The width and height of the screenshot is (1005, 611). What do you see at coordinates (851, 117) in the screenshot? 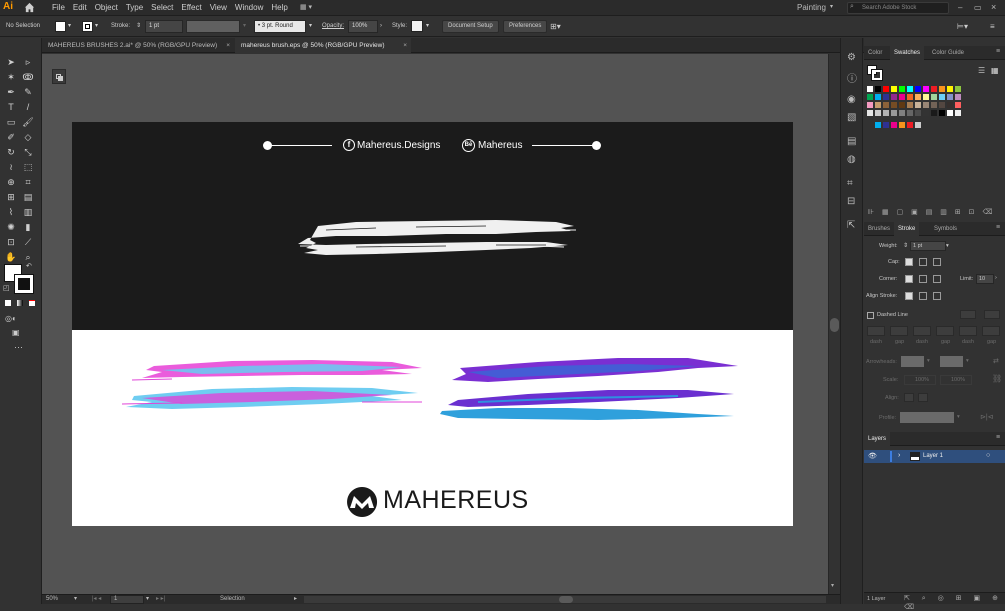
I see `swatches-icon: ▧` at bounding box center [851, 117].